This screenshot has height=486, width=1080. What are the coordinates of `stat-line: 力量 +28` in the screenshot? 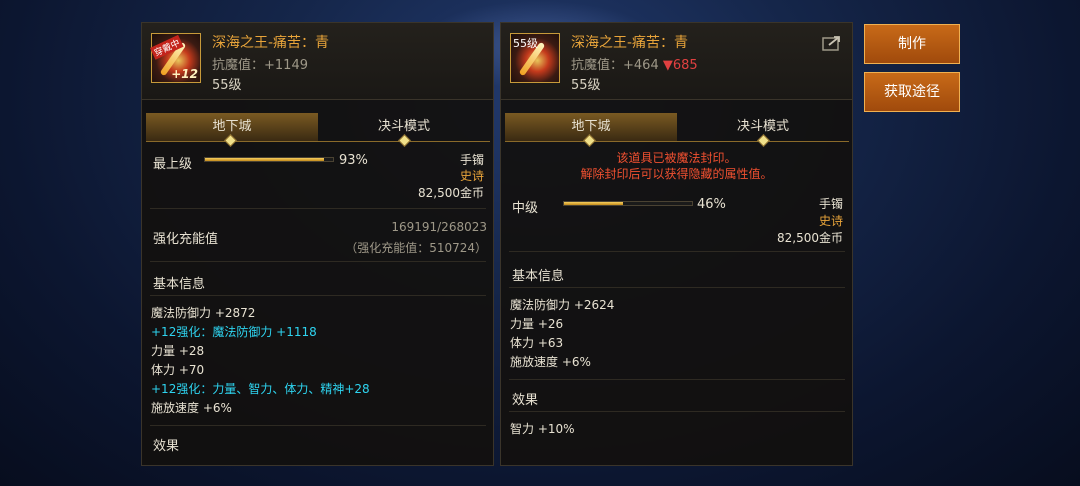 It's located at (178, 351).